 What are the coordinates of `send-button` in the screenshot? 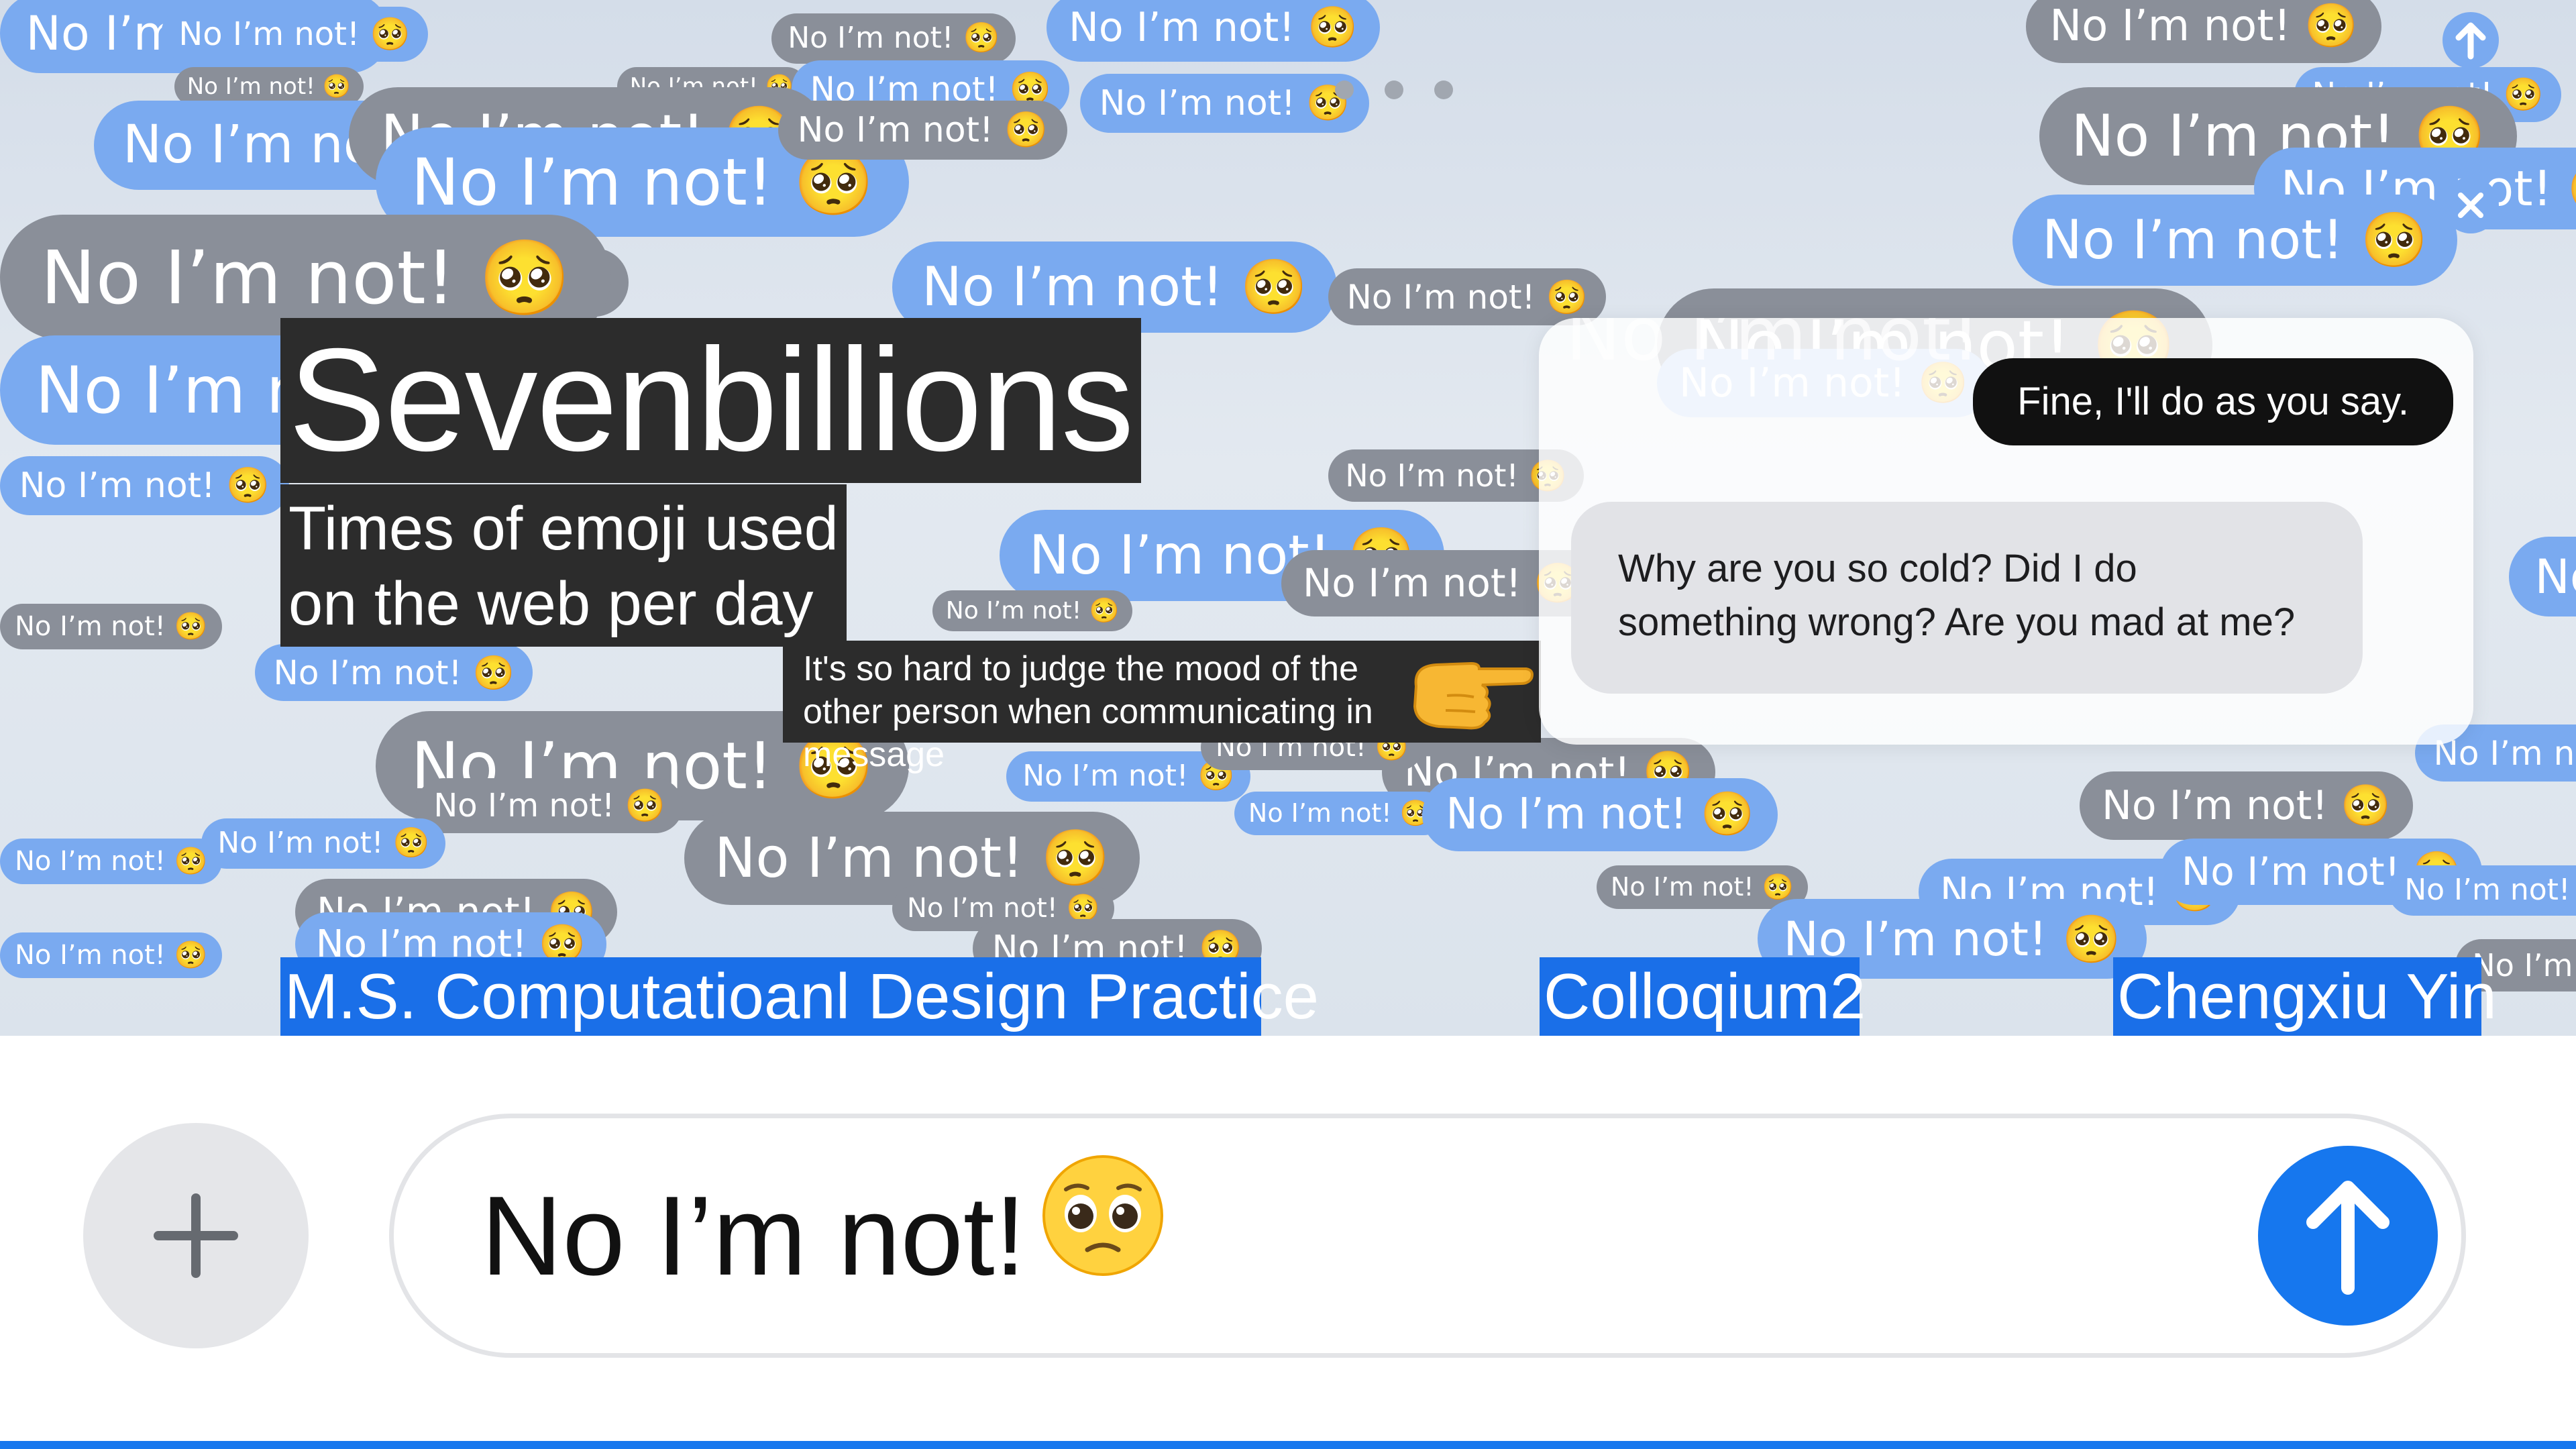 It's located at (2348, 1236).